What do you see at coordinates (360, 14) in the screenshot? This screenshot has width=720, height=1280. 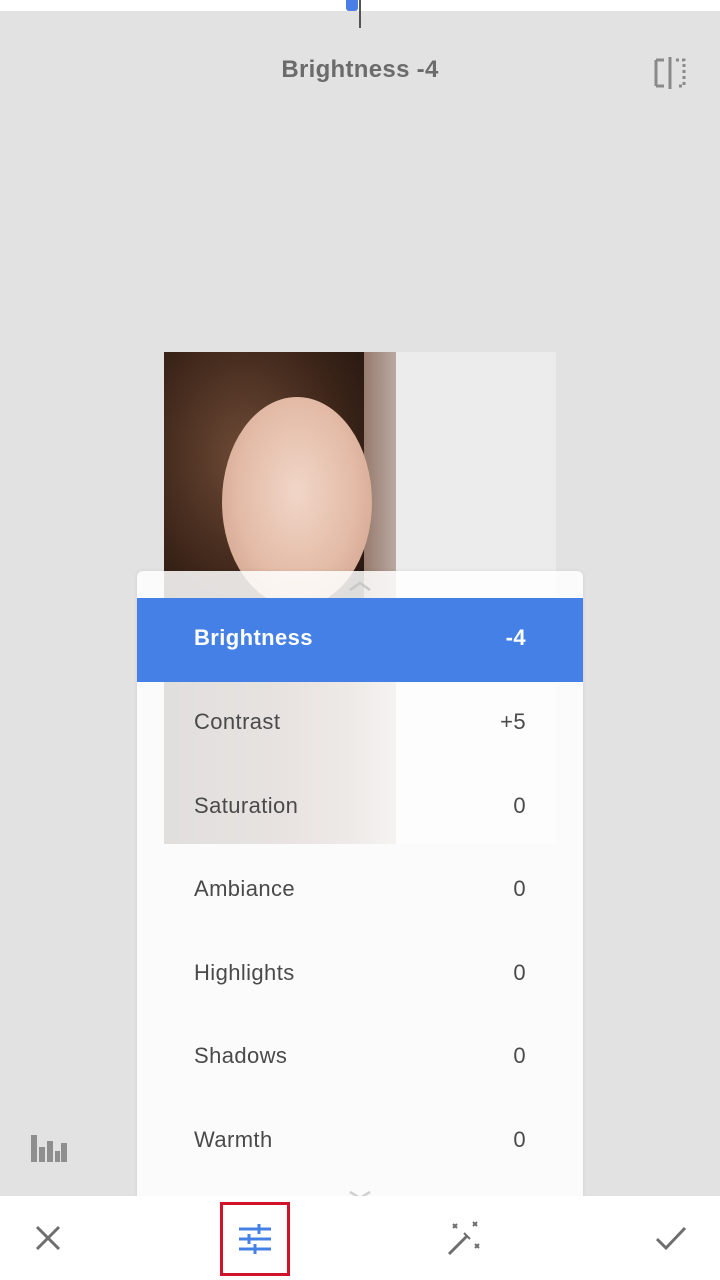 I see `slider-center-line` at bounding box center [360, 14].